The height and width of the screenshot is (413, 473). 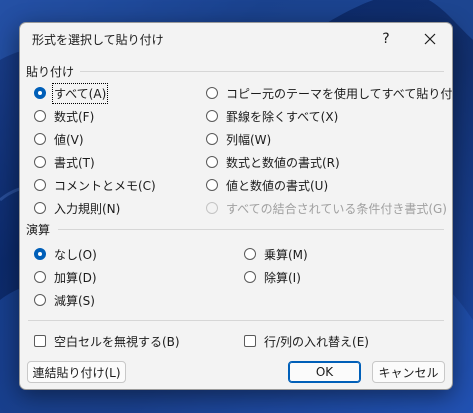 What do you see at coordinates (212, 162) in the screenshot?
I see `paste-formulas-number-formats-radio` at bounding box center [212, 162].